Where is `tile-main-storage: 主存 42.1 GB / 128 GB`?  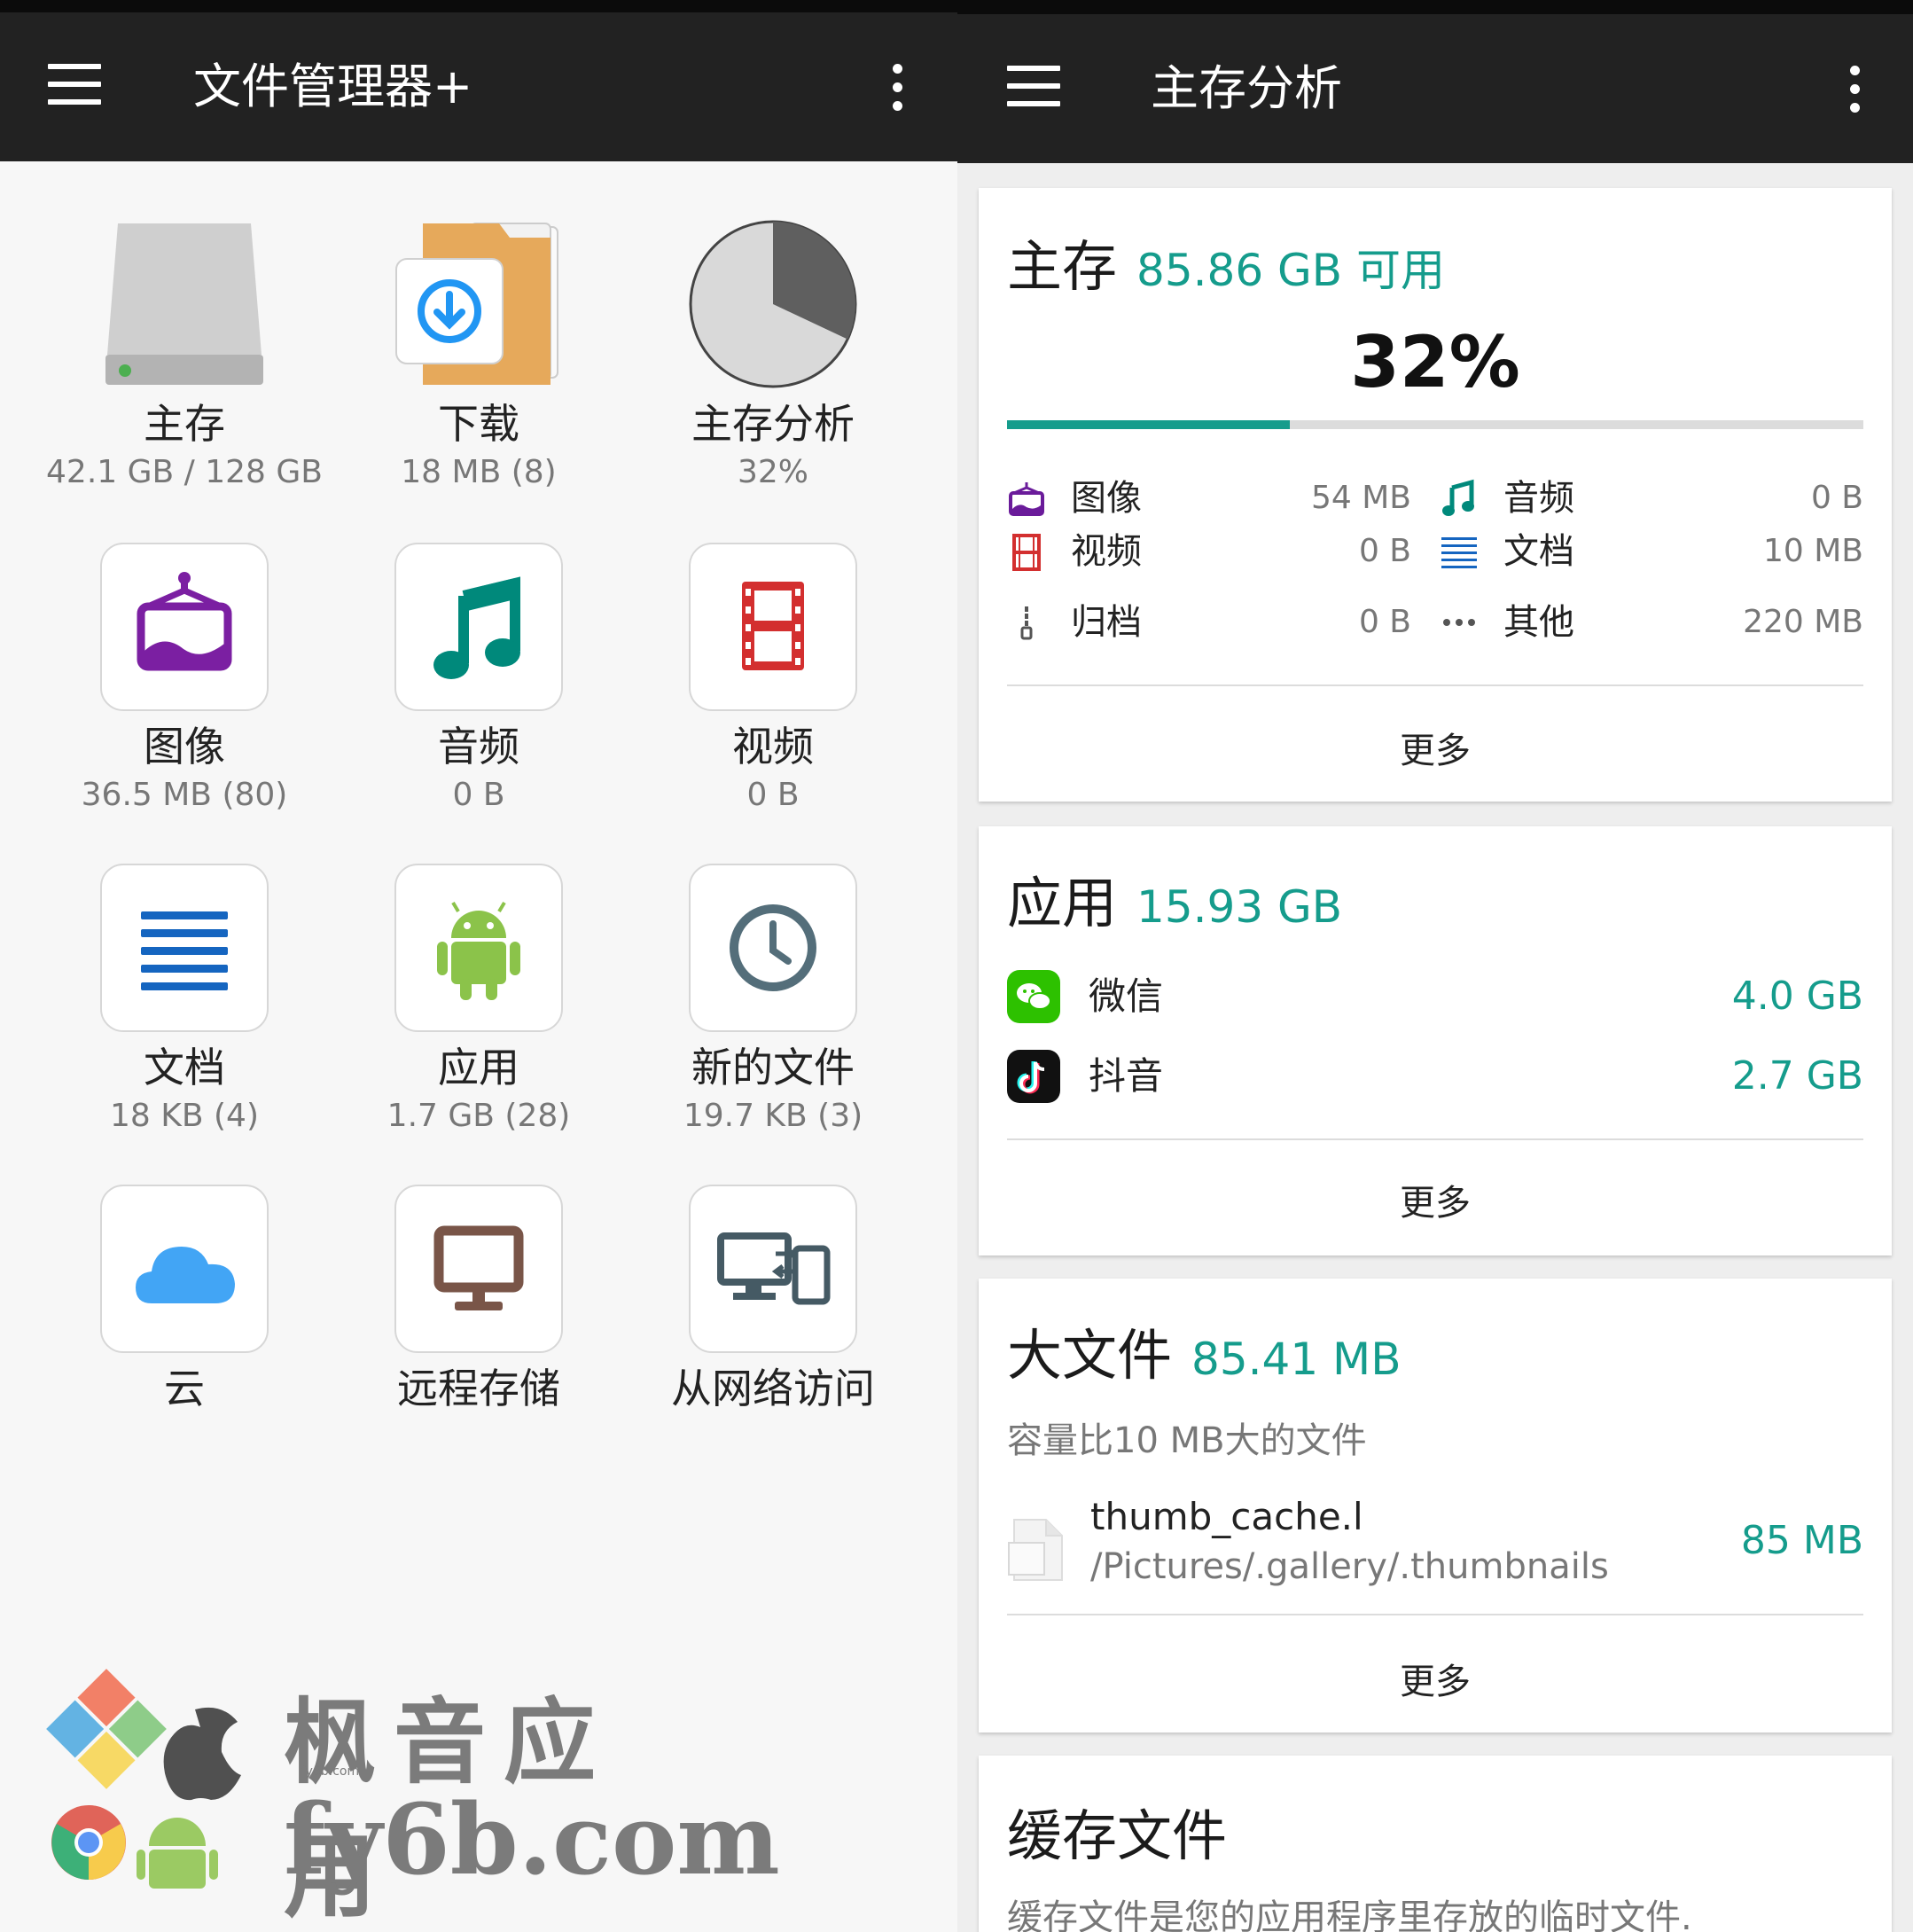 tile-main-storage: 主存 42.1 GB / 128 GB is located at coordinates (184, 357).